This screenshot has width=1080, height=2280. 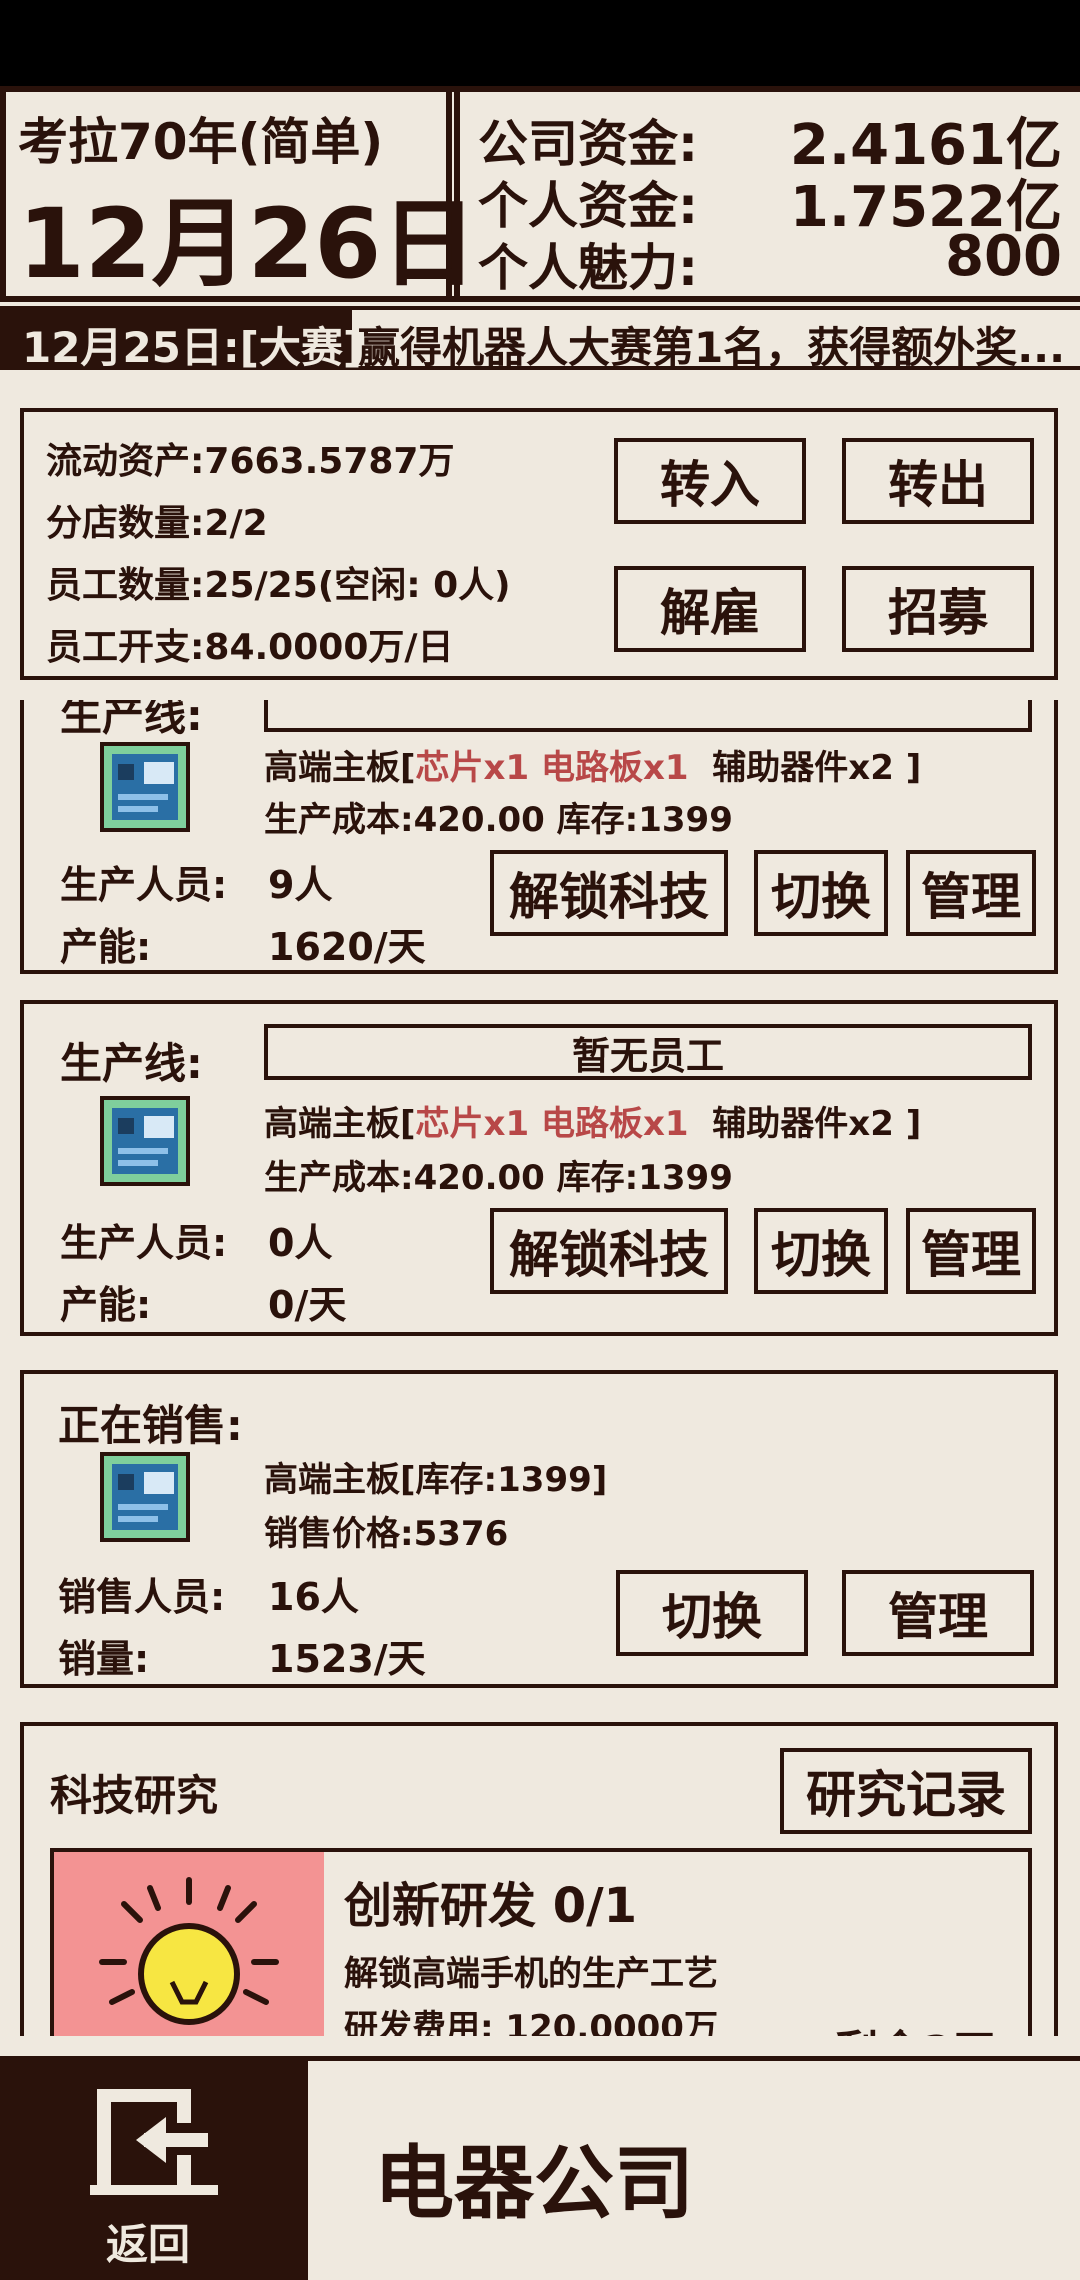 I want to click on back-label: 返回, so click(x=148, y=2244).